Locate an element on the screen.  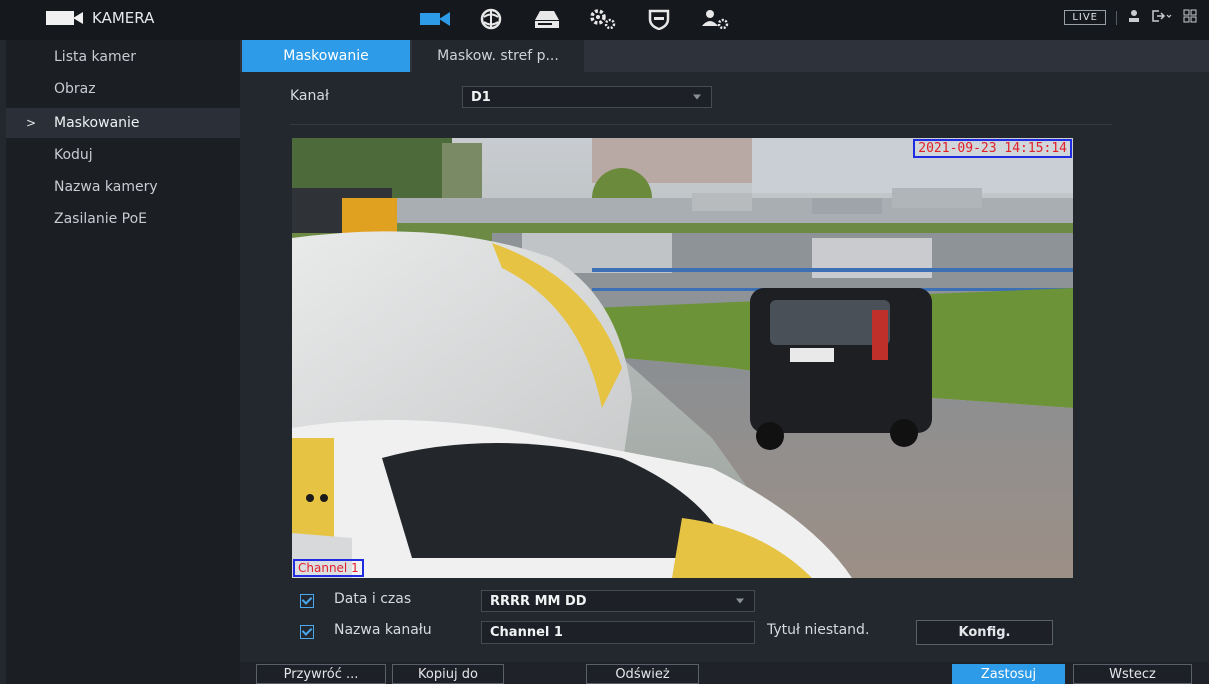
channel-name-input: Channel 1 is located at coordinates (618, 632).